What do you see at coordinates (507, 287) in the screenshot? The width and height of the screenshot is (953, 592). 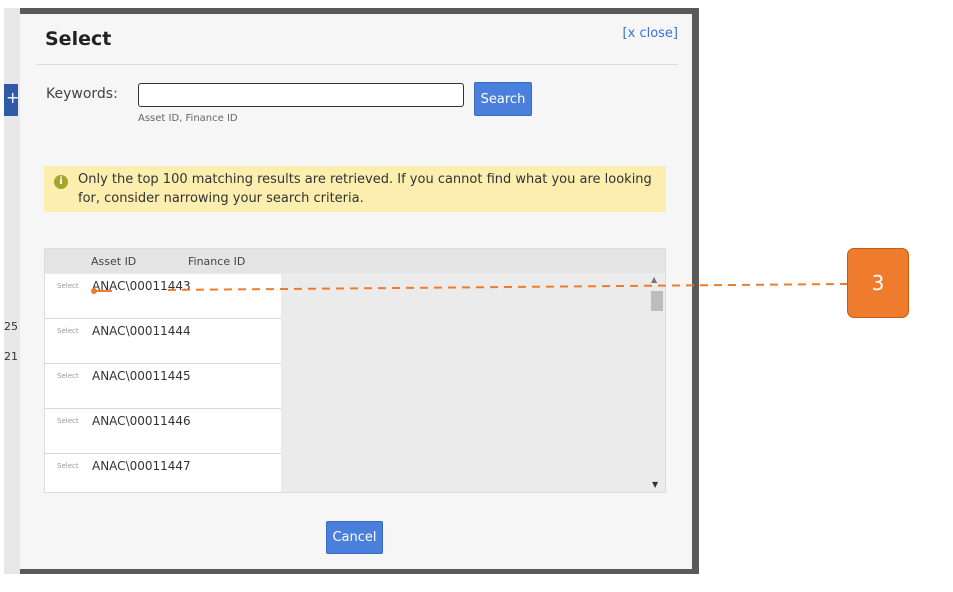 I see `callout-dashed-line` at bounding box center [507, 287].